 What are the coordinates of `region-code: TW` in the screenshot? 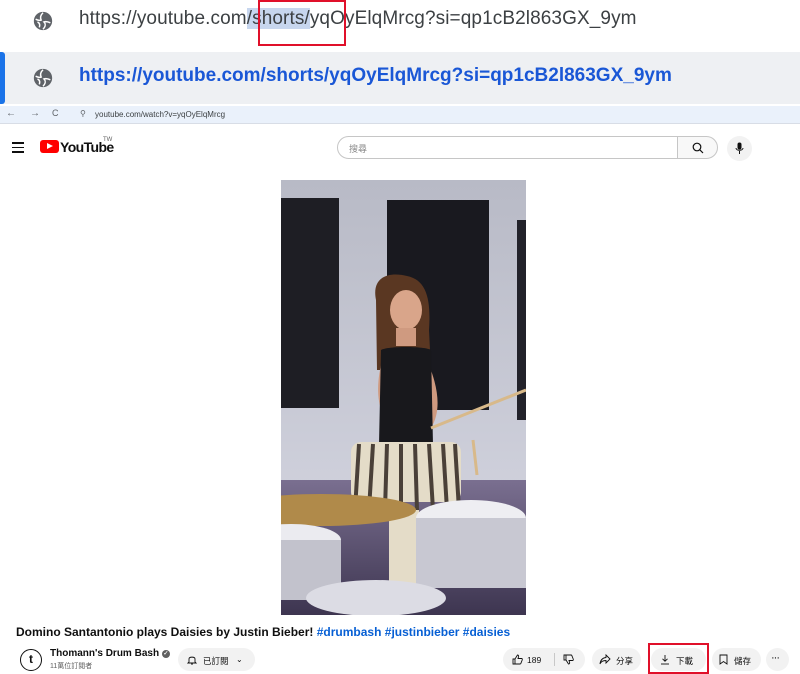 It's located at (108, 140).